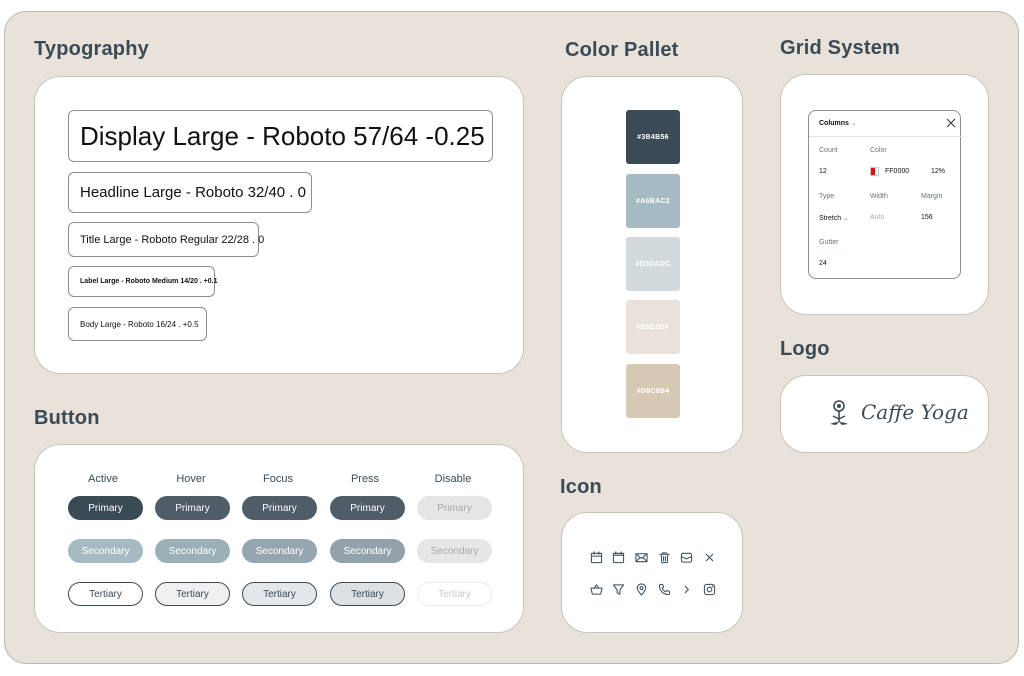  I want to click on swatch-hex-label: #E8E2DA, so click(653, 327).